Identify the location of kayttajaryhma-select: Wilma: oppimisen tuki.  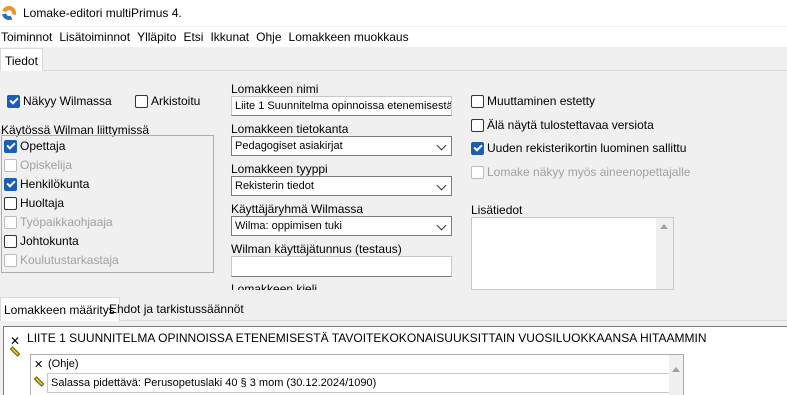
(341, 226).